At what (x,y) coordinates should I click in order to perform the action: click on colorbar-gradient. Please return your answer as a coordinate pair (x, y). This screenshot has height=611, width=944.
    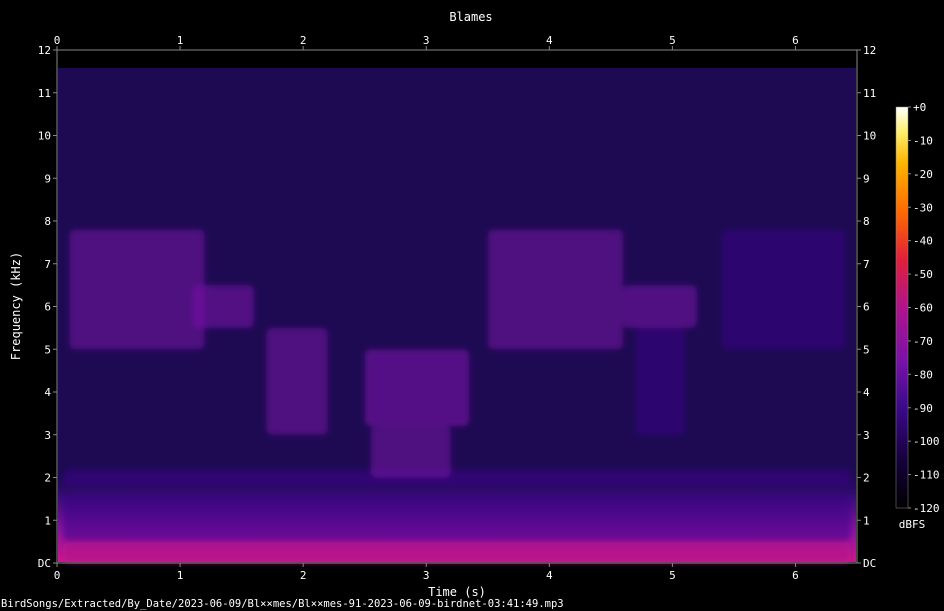
    Looking at the image, I should click on (902, 307).